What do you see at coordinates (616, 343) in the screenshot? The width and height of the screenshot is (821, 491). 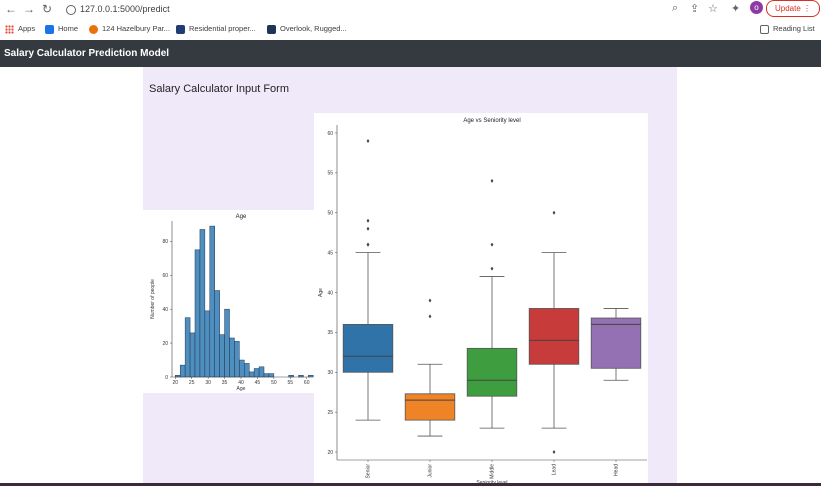 I see `box-head` at bounding box center [616, 343].